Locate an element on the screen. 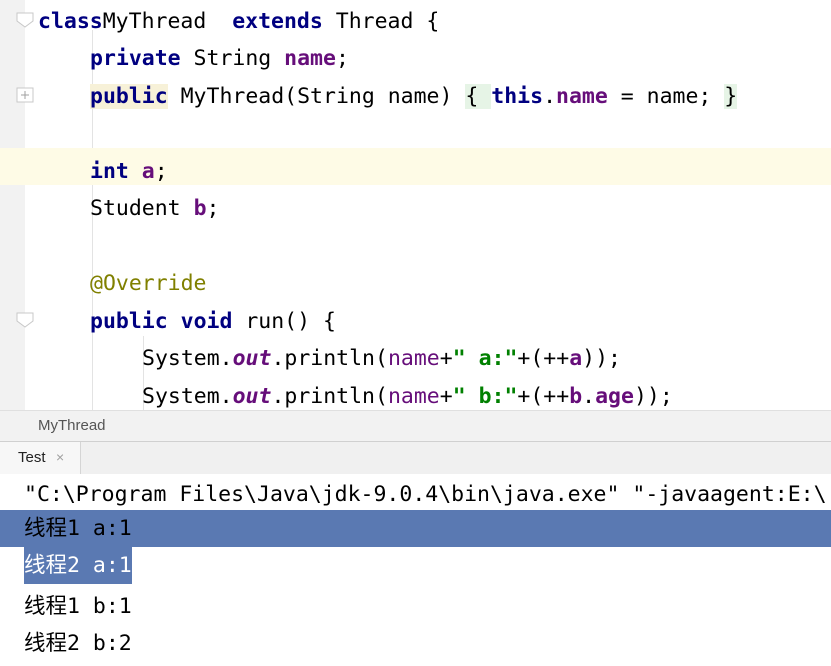 Image resolution: width=831 pixels, height=666 pixels. string-literal: " b:" is located at coordinates (485, 396).